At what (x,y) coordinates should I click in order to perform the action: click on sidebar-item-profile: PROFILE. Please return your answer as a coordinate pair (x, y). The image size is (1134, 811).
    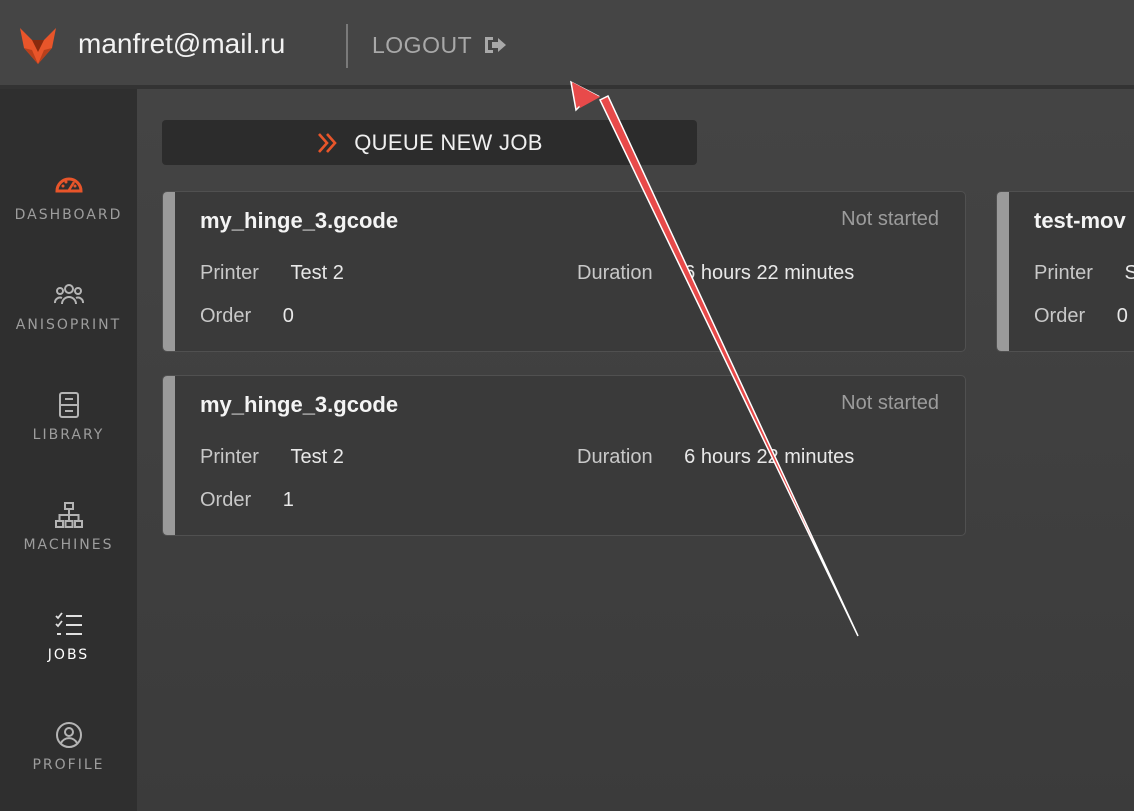
    Looking at the image, I should click on (68, 764).